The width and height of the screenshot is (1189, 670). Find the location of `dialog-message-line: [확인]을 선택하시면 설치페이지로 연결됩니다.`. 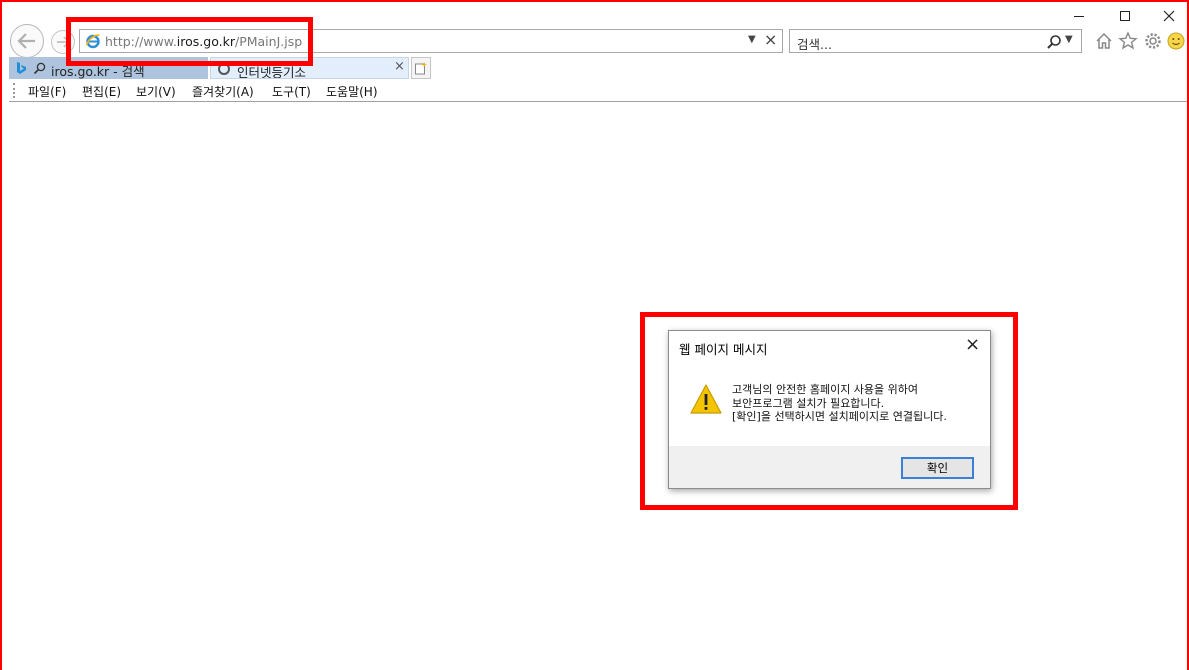

dialog-message-line: [확인]을 선택하시면 설치페이지로 연결됩니다. is located at coordinates (839, 416).